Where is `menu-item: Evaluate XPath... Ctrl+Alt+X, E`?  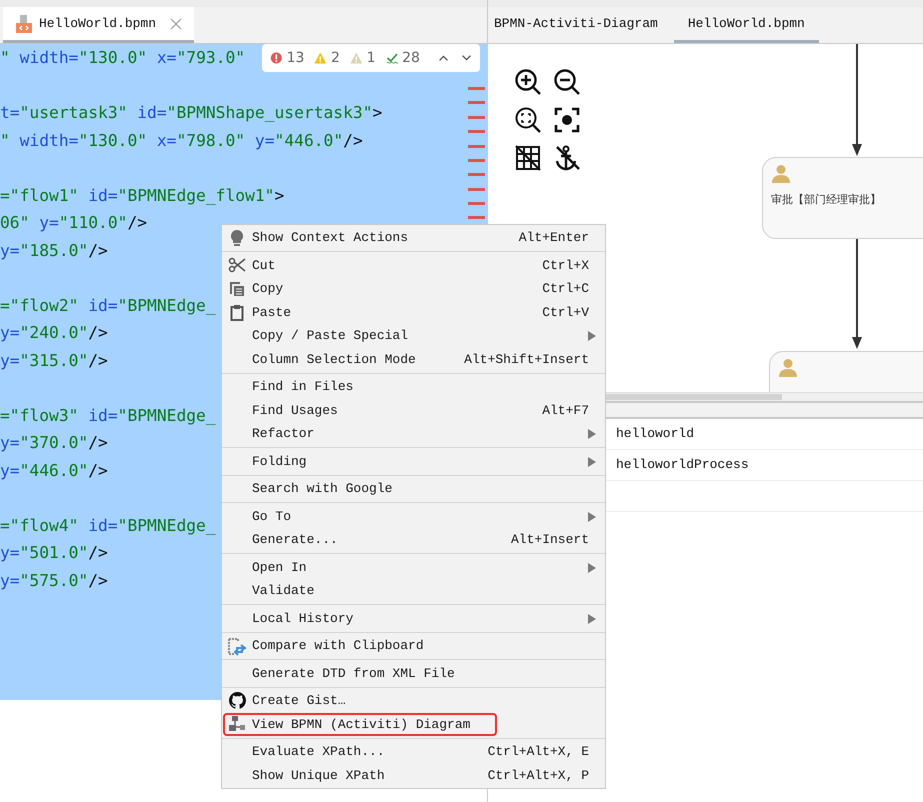 menu-item: Evaluate XPath... Ctrl+Alt+X, E is located at coordinates (413, 752).